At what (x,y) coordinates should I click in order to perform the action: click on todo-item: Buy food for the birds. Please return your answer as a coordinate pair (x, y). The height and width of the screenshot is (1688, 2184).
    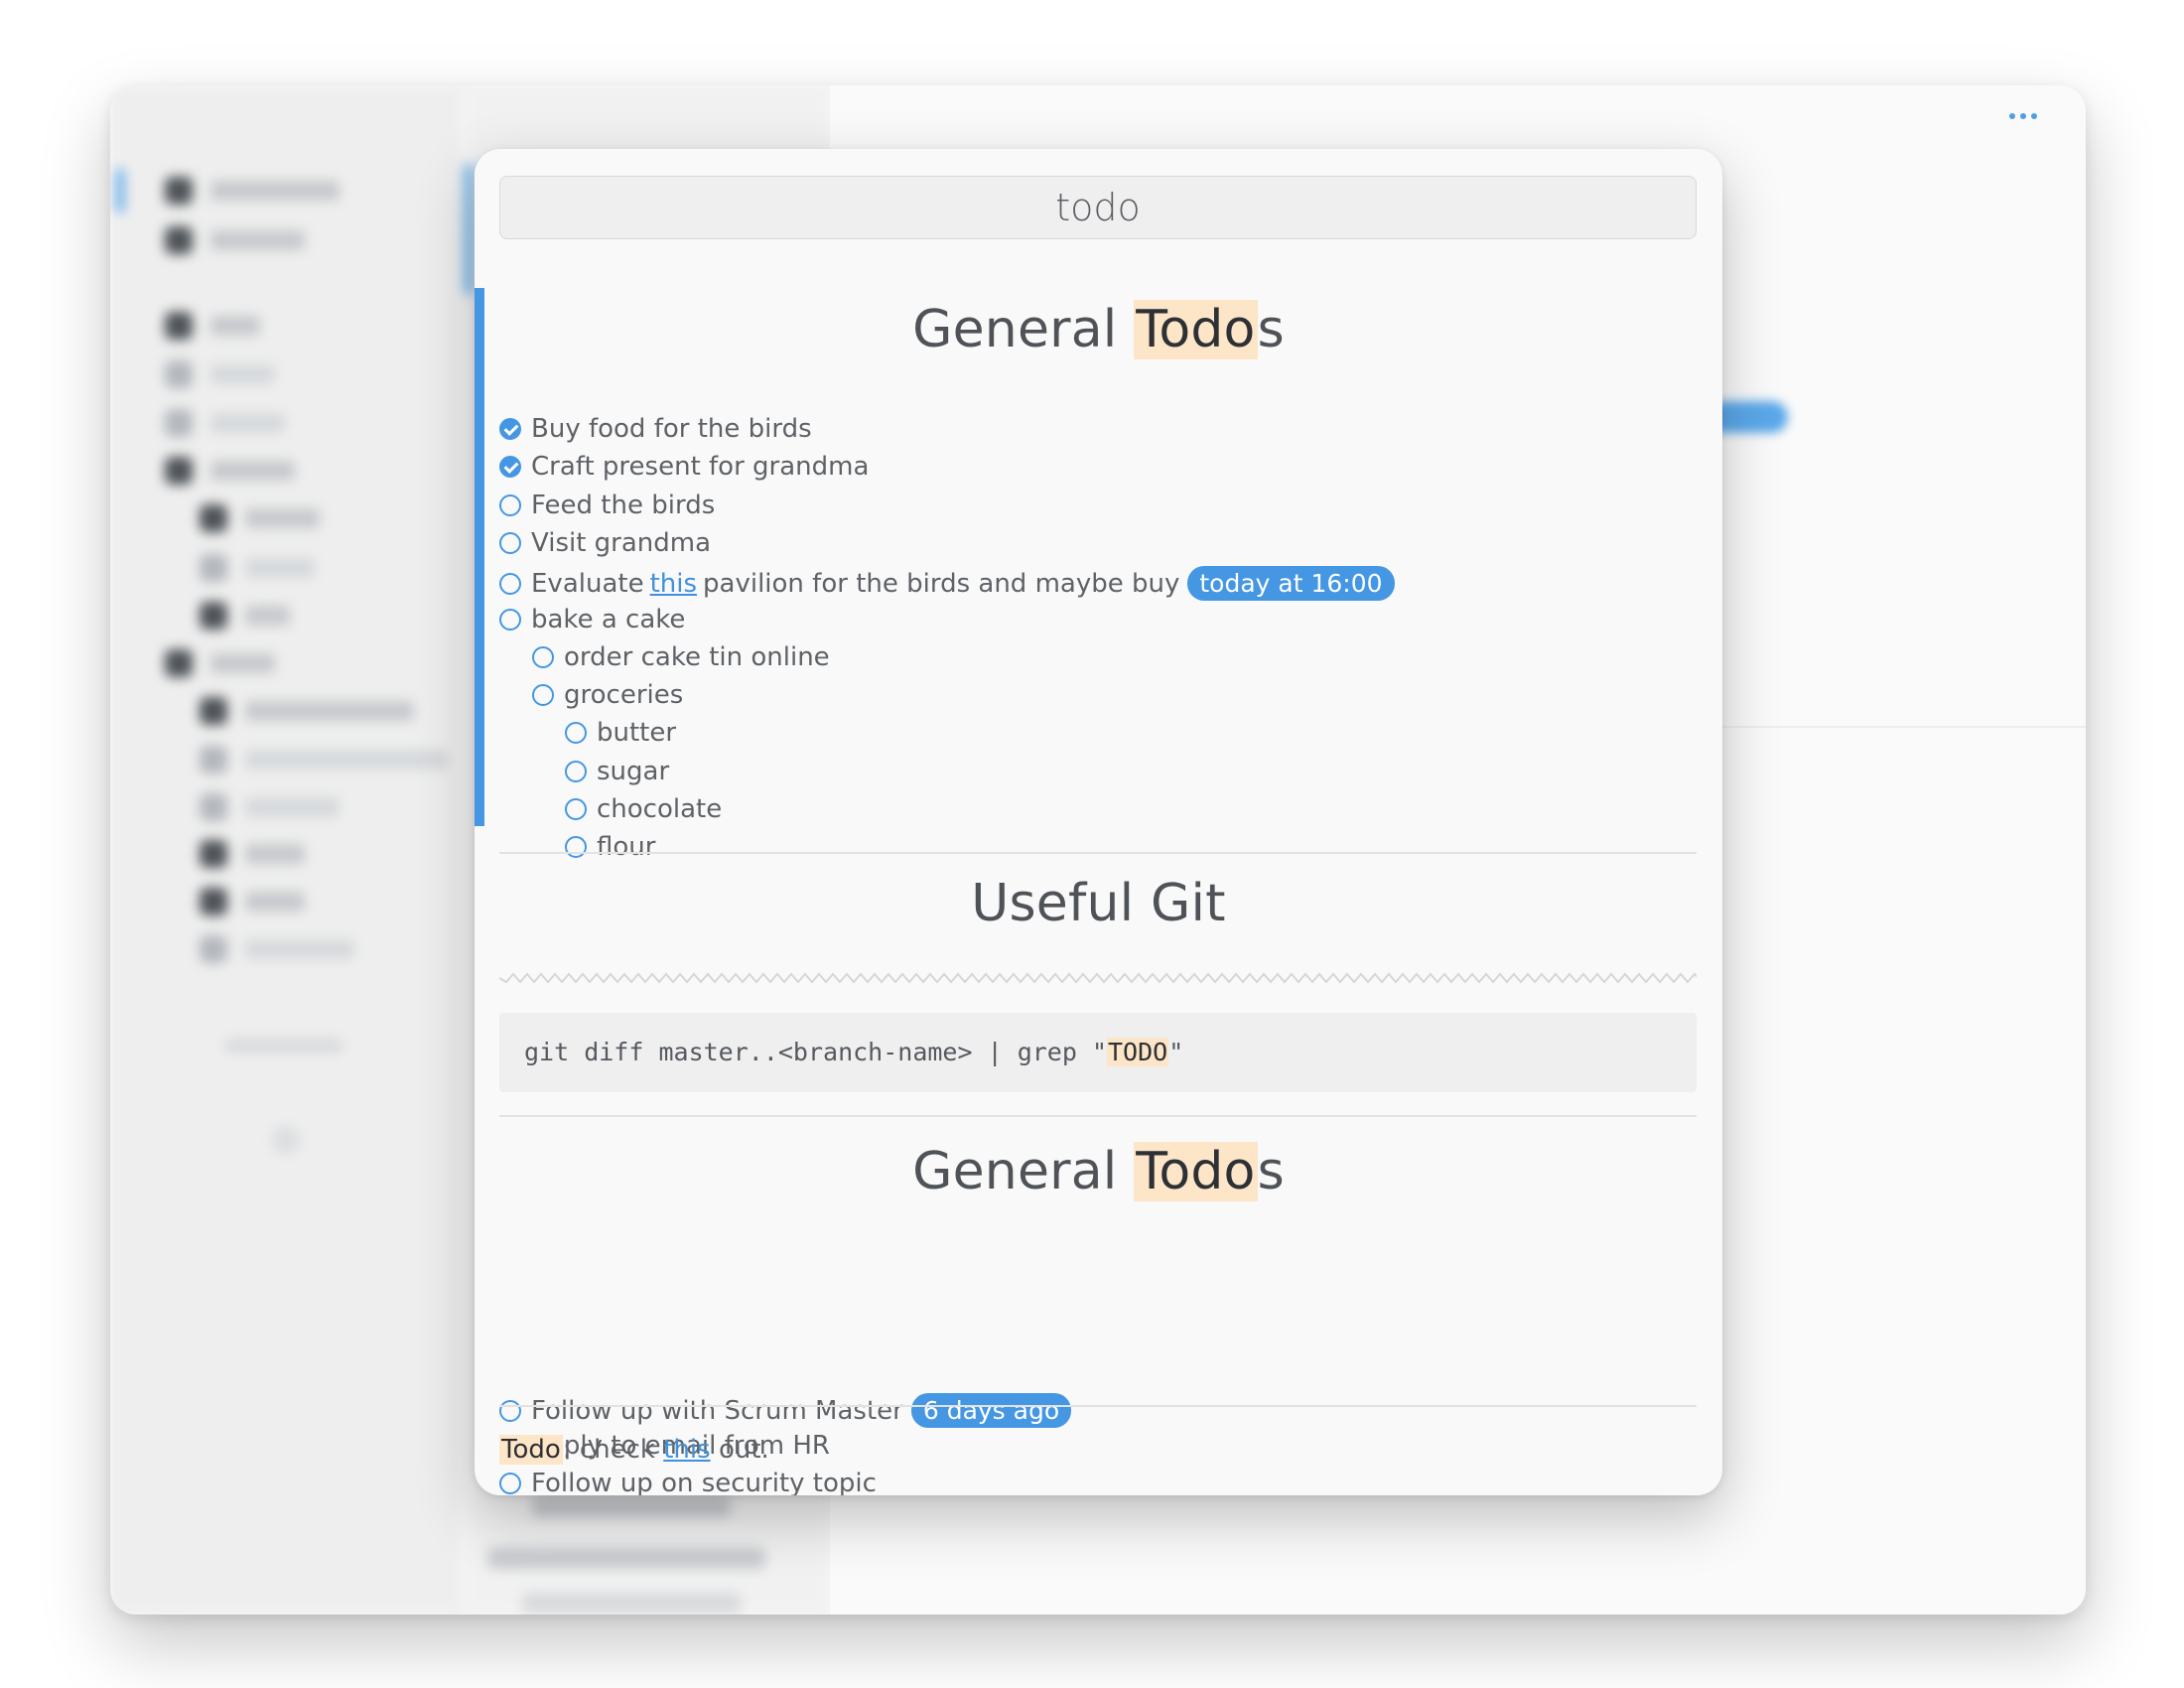
    Looking at the image, I should click on (655, 429).